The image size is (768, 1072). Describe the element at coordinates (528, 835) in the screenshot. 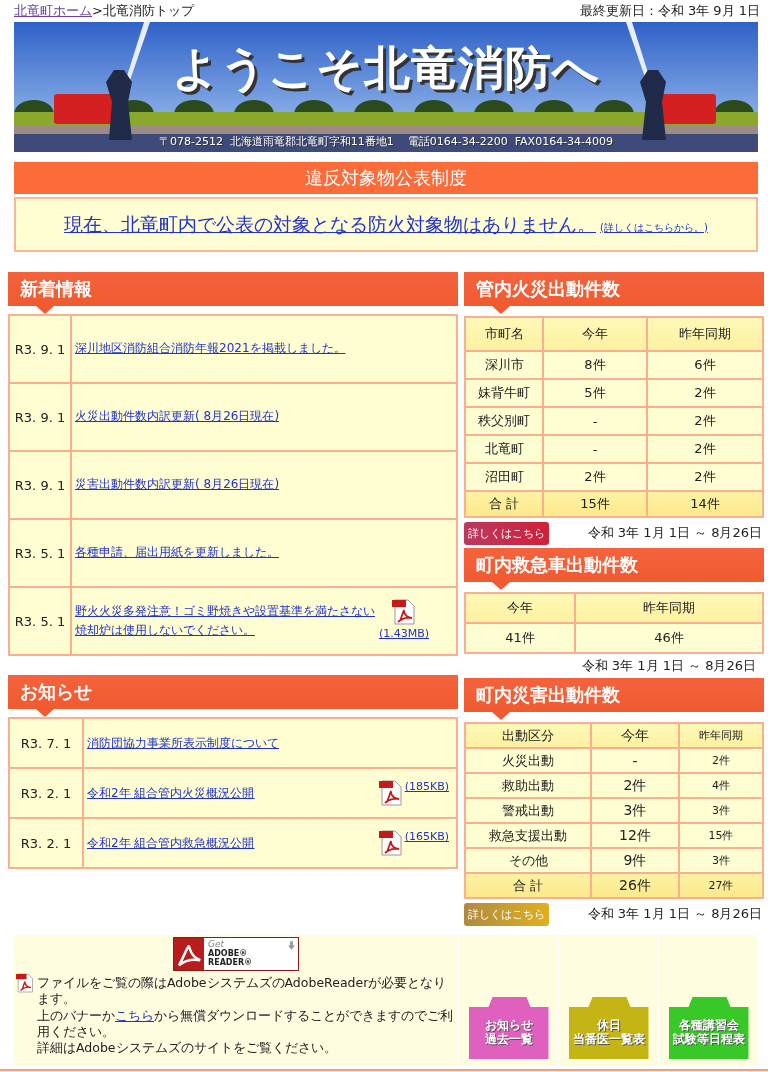

I see `table-cell: 救急支援出動` at that location.